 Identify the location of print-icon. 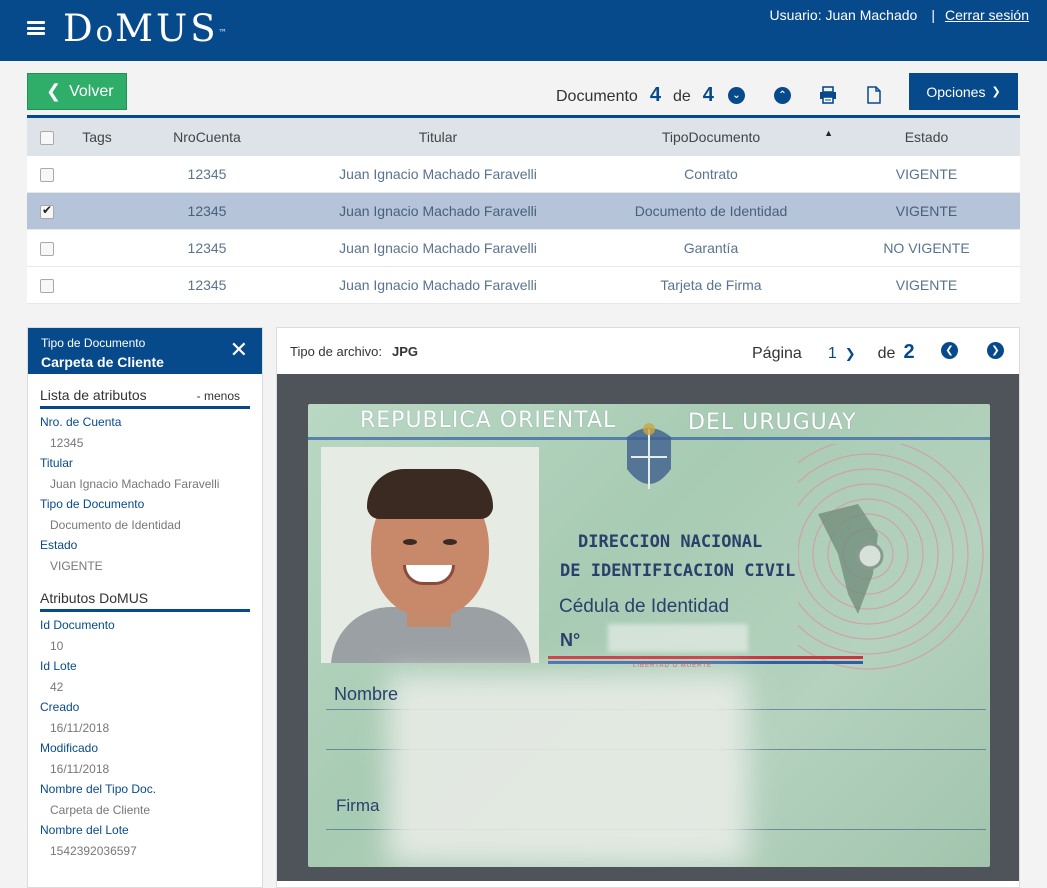
(828, 95).